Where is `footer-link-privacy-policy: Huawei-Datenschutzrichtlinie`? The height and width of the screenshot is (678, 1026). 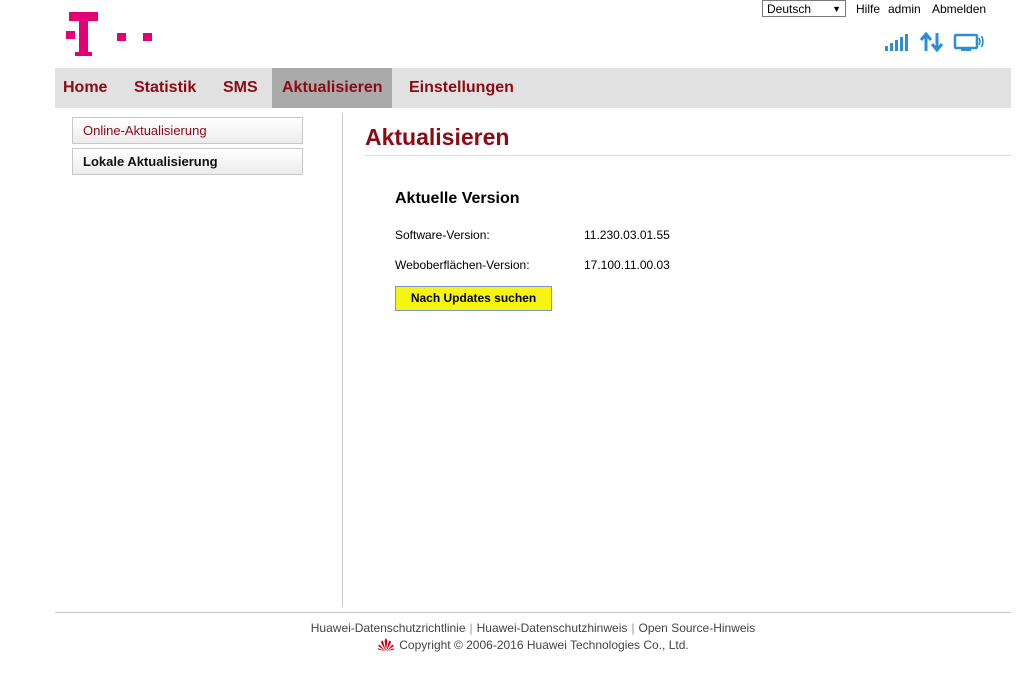
footer-link-privacy-policy: Huawei-Datenschutzrichtlinie is located at coordinates (388, 628).